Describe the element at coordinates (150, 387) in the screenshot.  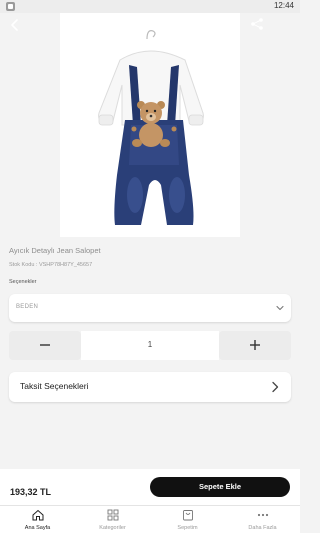
I see `installment-options-row: Taksit Seçenekleri` at that location.